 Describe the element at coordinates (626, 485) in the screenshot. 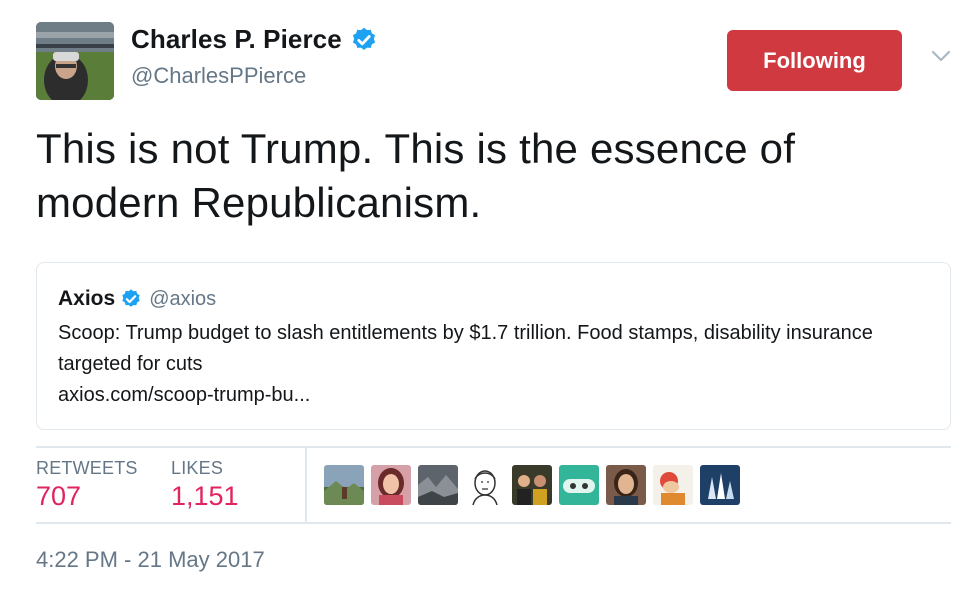

I see `liker-avatar-portrait` at that location.